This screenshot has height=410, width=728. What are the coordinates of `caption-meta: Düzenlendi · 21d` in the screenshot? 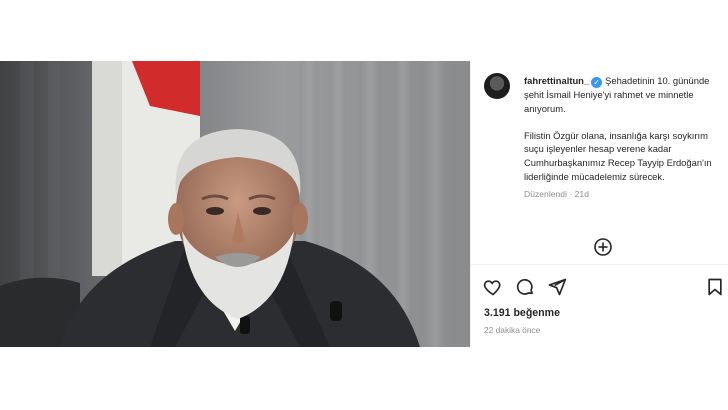 It's located at (556, 194).